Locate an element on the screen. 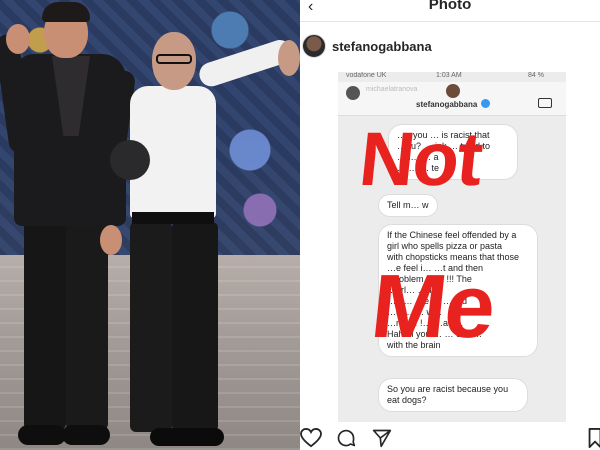 This screenshot has height=450, width=600. verified-icon is located at coordinates (485, 103).